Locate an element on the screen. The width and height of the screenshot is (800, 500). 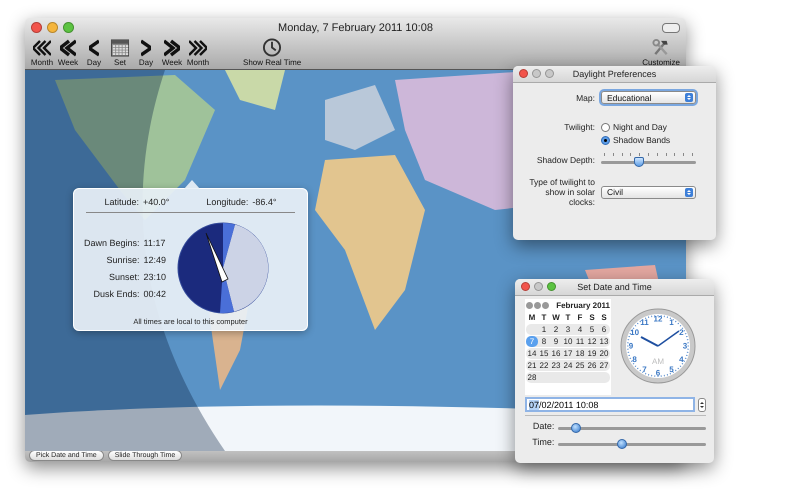
twilight-label: Twilight: is located at coordinates (579, 127).